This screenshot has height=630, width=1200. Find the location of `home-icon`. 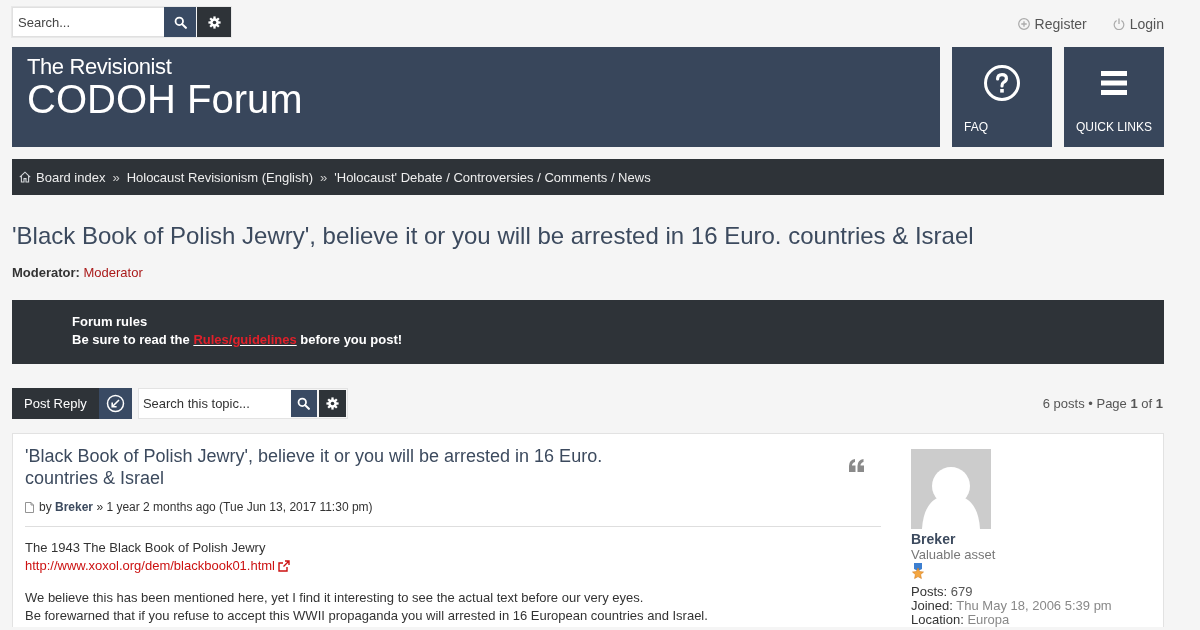

home-icon is located at coordinates (25, 177).